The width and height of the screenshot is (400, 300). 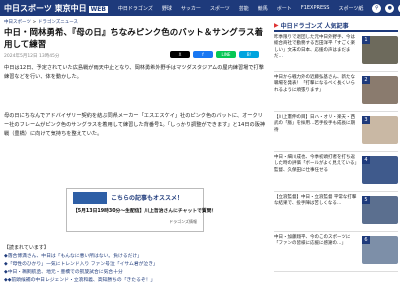 I want to click on breadcrumb: 中日スポーツ > ドラゴンズニュース, so click(x=41, y=22).